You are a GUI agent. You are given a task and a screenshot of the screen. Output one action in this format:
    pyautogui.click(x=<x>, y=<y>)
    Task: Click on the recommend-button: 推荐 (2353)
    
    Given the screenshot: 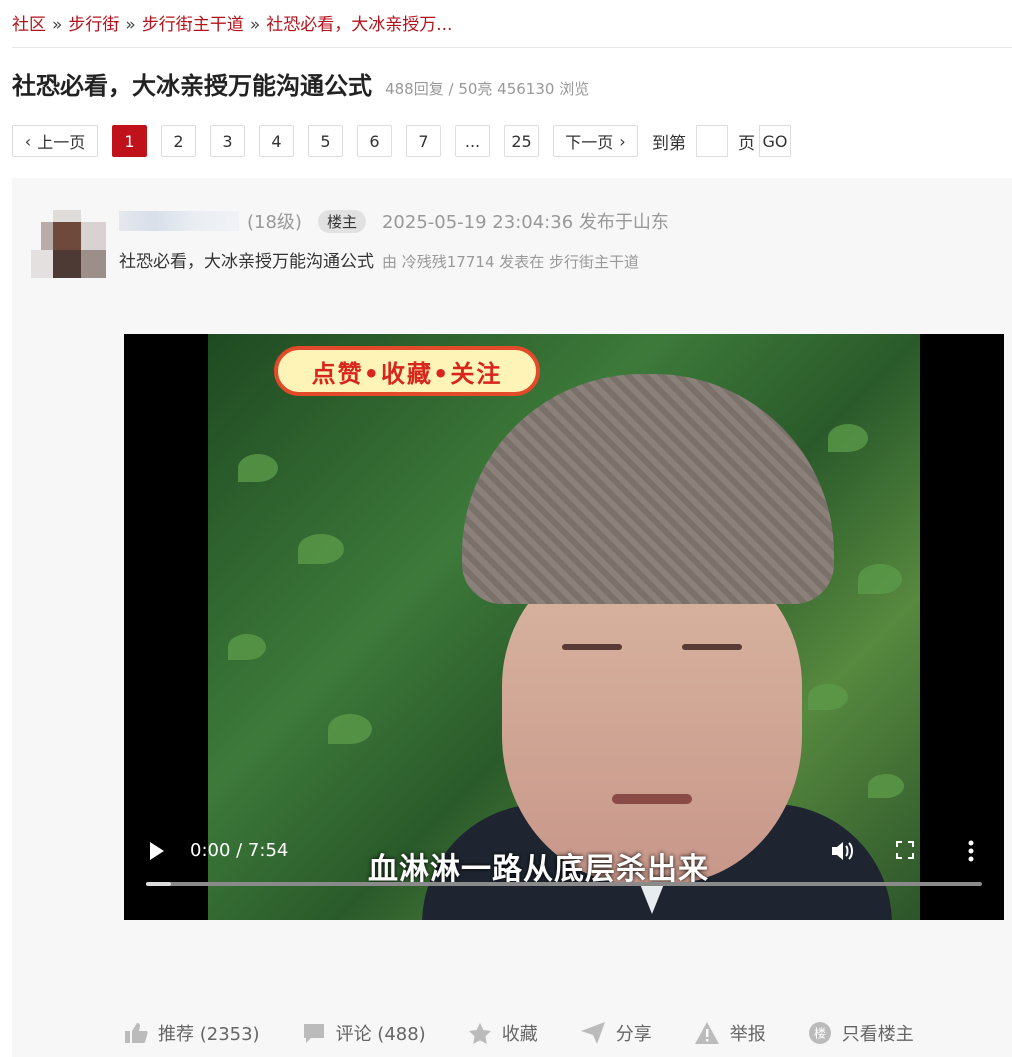 What is the action you would take?
    pyautogui.click(x=192, y=1033)
    